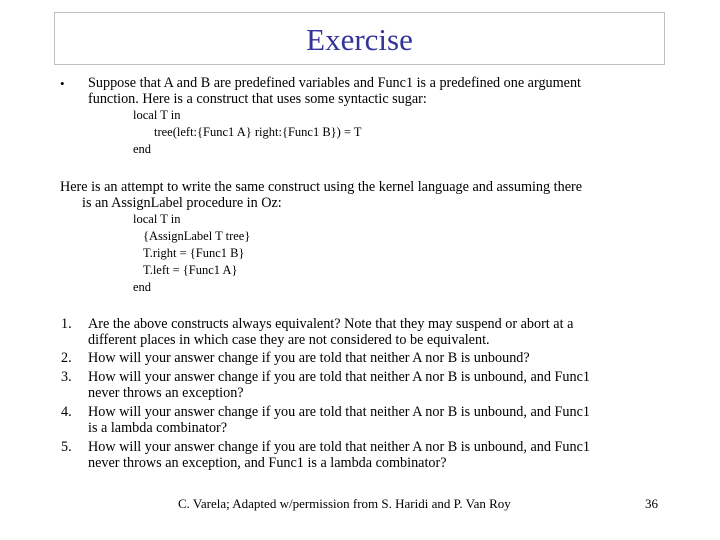 The image size is (720, 540). Describe the element at coordinates (142, 149) in the screenshot. I see `code1-line-3: end` at that location.